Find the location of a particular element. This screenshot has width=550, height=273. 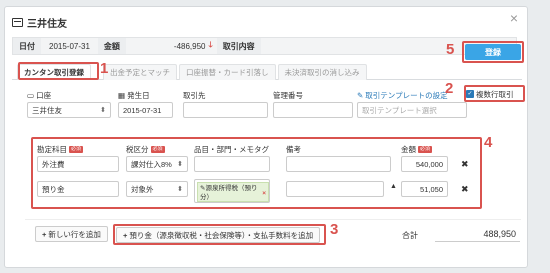

line1-tax-select: 課対仕入8% ⬍ is located at coordinates (157, 164).